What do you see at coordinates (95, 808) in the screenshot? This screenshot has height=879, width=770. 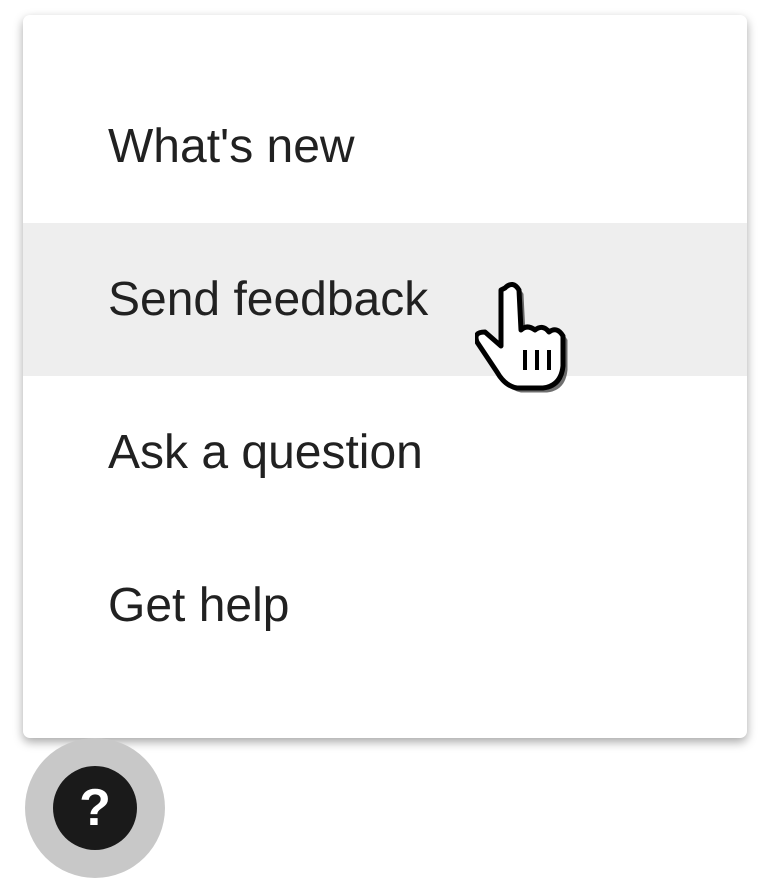 I see `help-button: ?` at bounding box center [95, 808].